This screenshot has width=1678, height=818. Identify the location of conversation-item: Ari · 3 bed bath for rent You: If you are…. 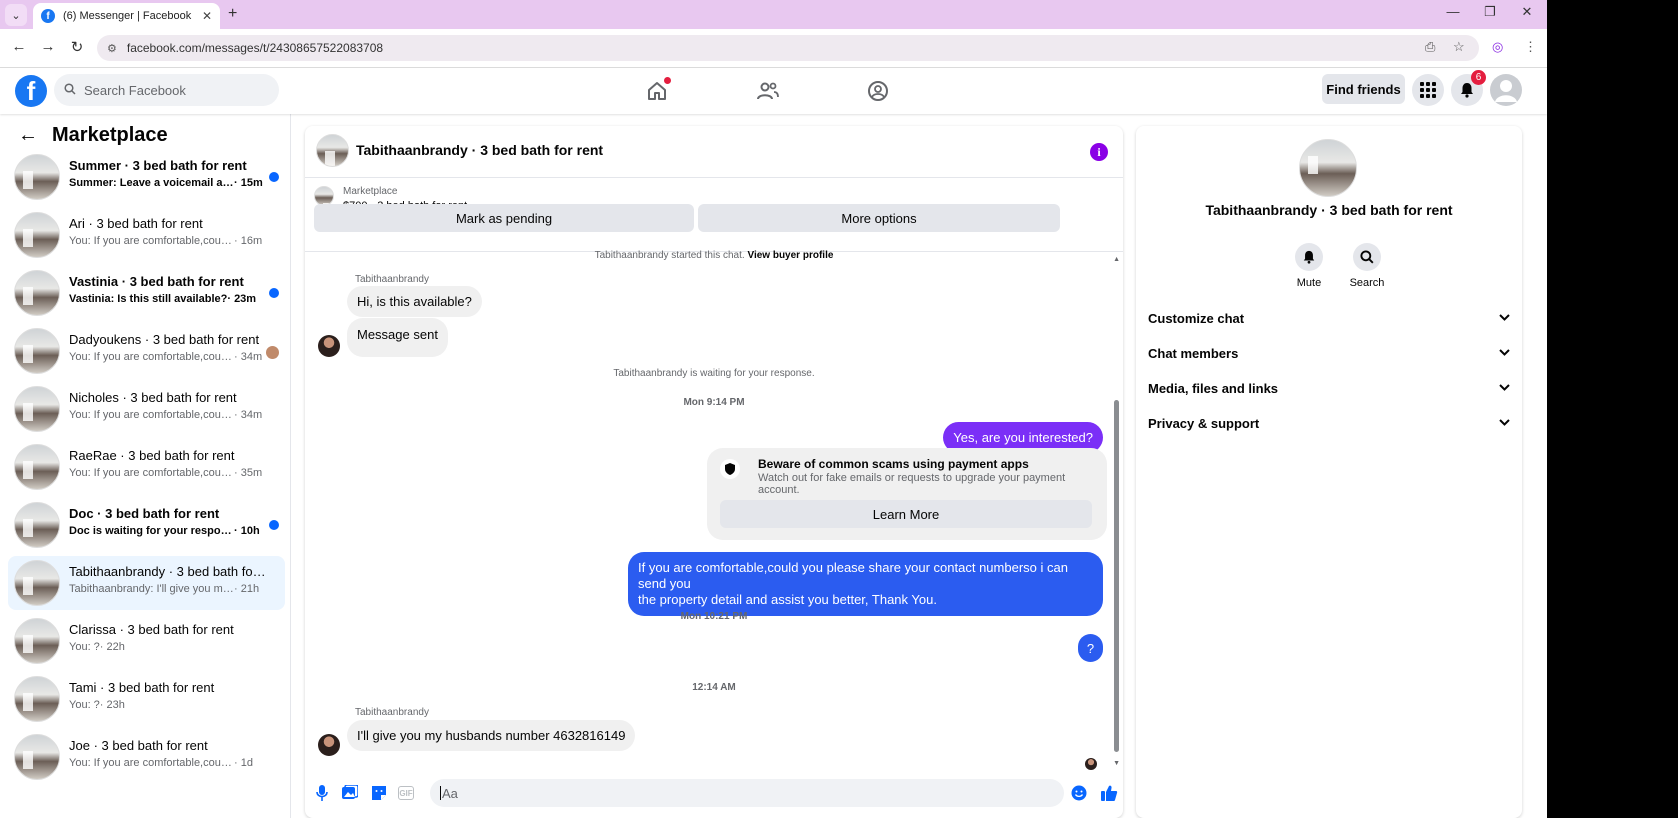
(146, 235).